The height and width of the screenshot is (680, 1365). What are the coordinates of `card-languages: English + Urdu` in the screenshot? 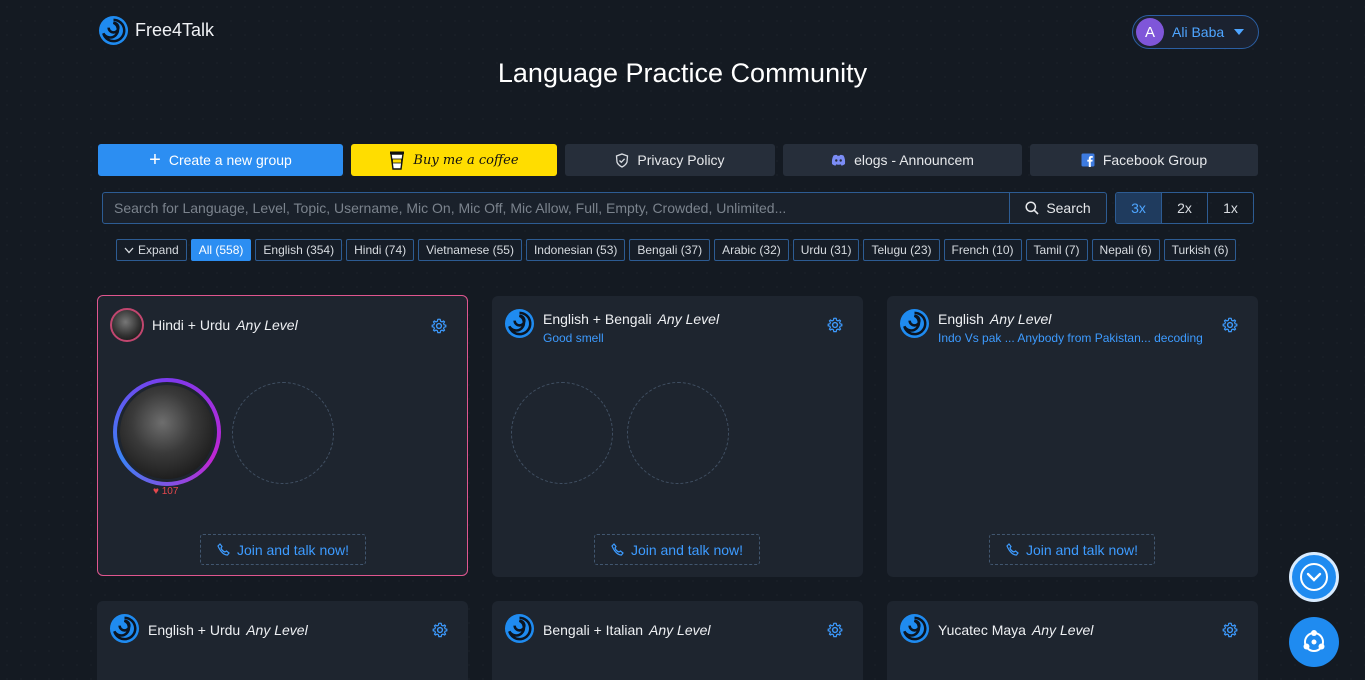 It's located at (194, 630).